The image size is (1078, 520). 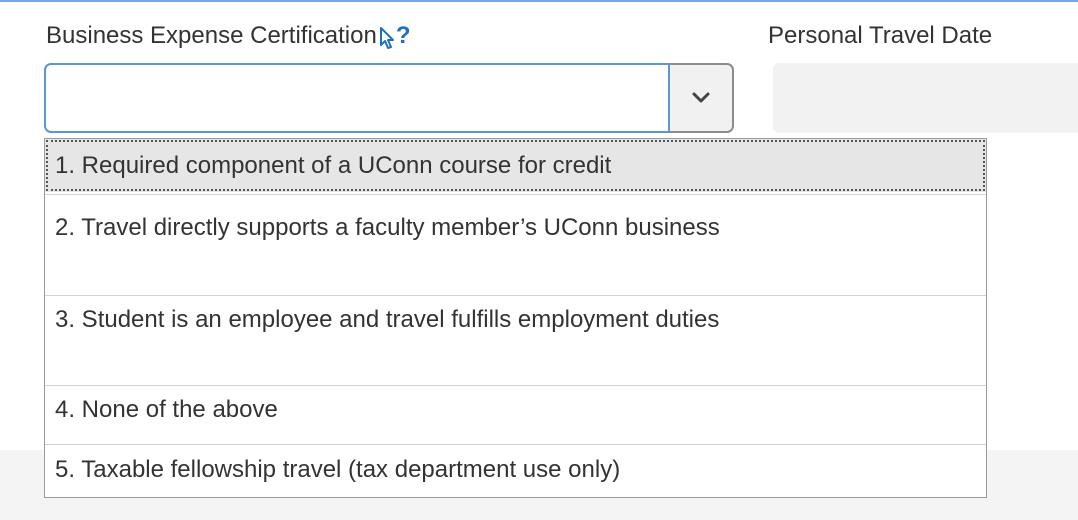 I want to click on select-toggle-button, so click(x=701, y=98).